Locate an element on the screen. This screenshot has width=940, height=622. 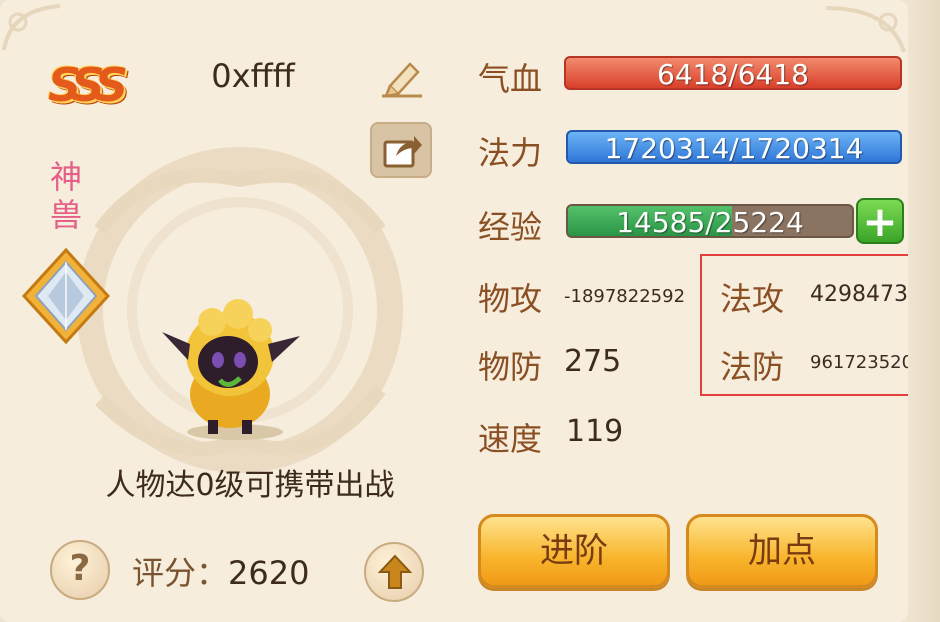
pet-type-char-2: 兽 is located at coordinates (65, 215).